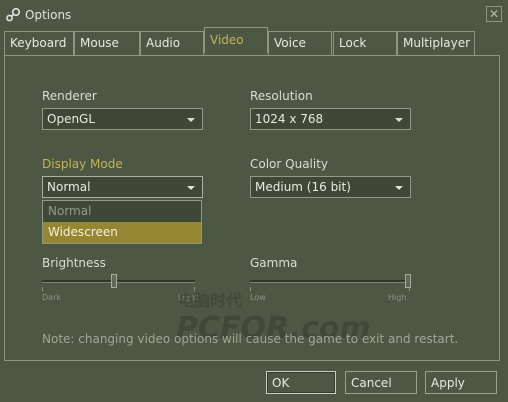  I want to click on brightness-slider-track, so click(118, 281).